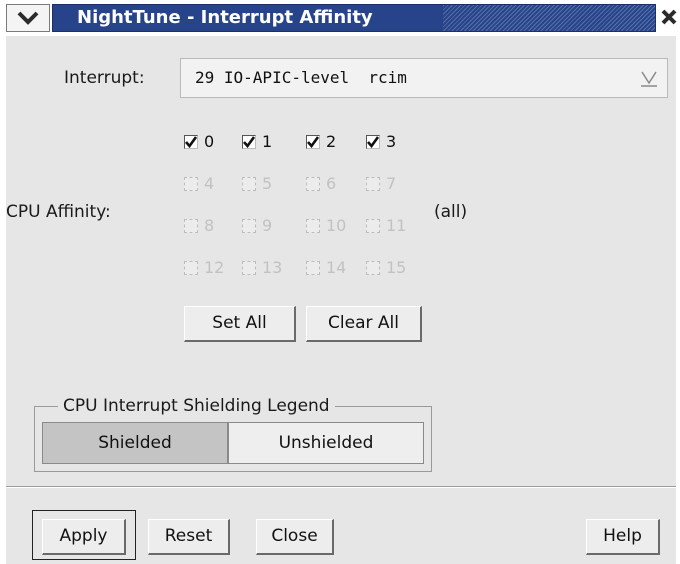 The width and height of the screenshot is (680, 564). I want to click on footer-separator, so click(341, 487).